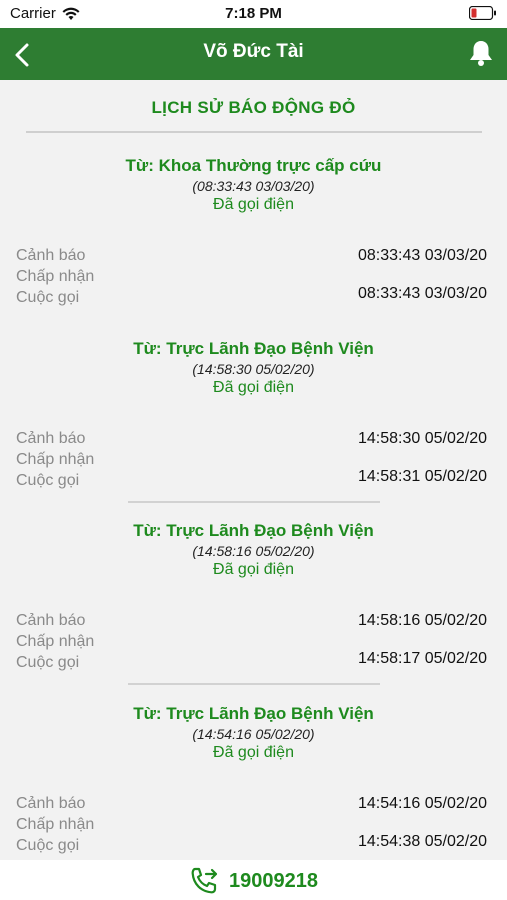  I want to click on clock: 7:18 PM, so click(253, 13).